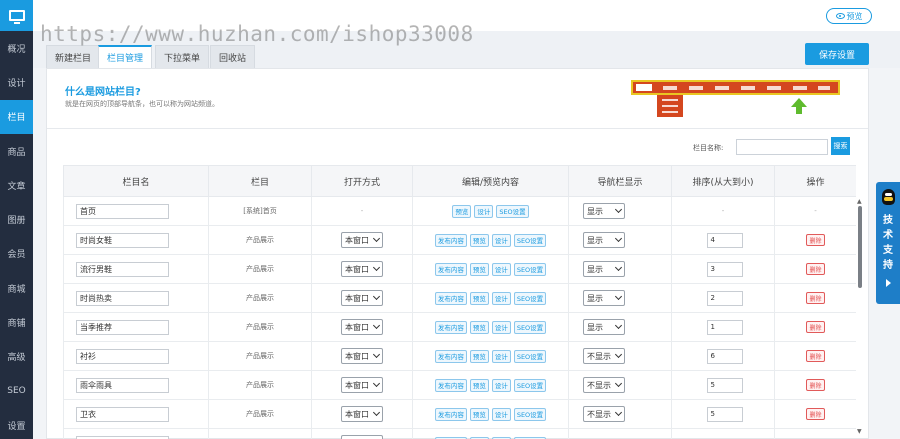  Describe the element at coordinates (16, 48) in the screenshot. I see `sidebar-item: 概况` at that location.